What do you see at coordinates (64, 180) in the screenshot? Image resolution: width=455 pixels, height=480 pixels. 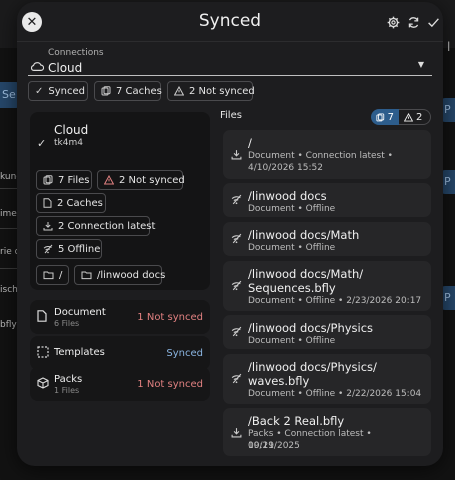 I see `chip-files: 7 Files` at bounding box center [64, 180].